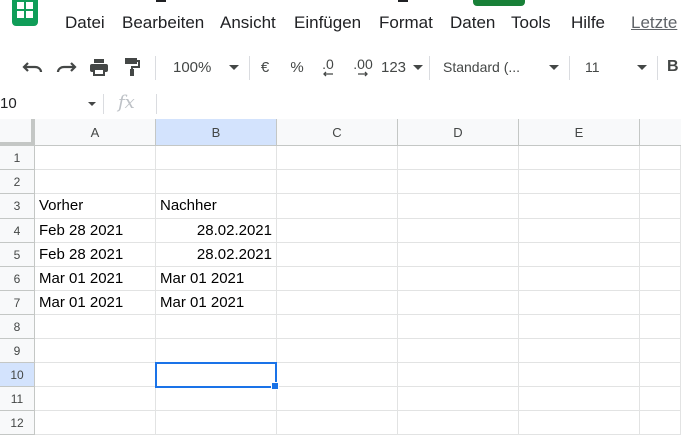  Describe the element at coordinates (654, 23) in the screenshot. I see `last-edit-link: Letzte` at that location.